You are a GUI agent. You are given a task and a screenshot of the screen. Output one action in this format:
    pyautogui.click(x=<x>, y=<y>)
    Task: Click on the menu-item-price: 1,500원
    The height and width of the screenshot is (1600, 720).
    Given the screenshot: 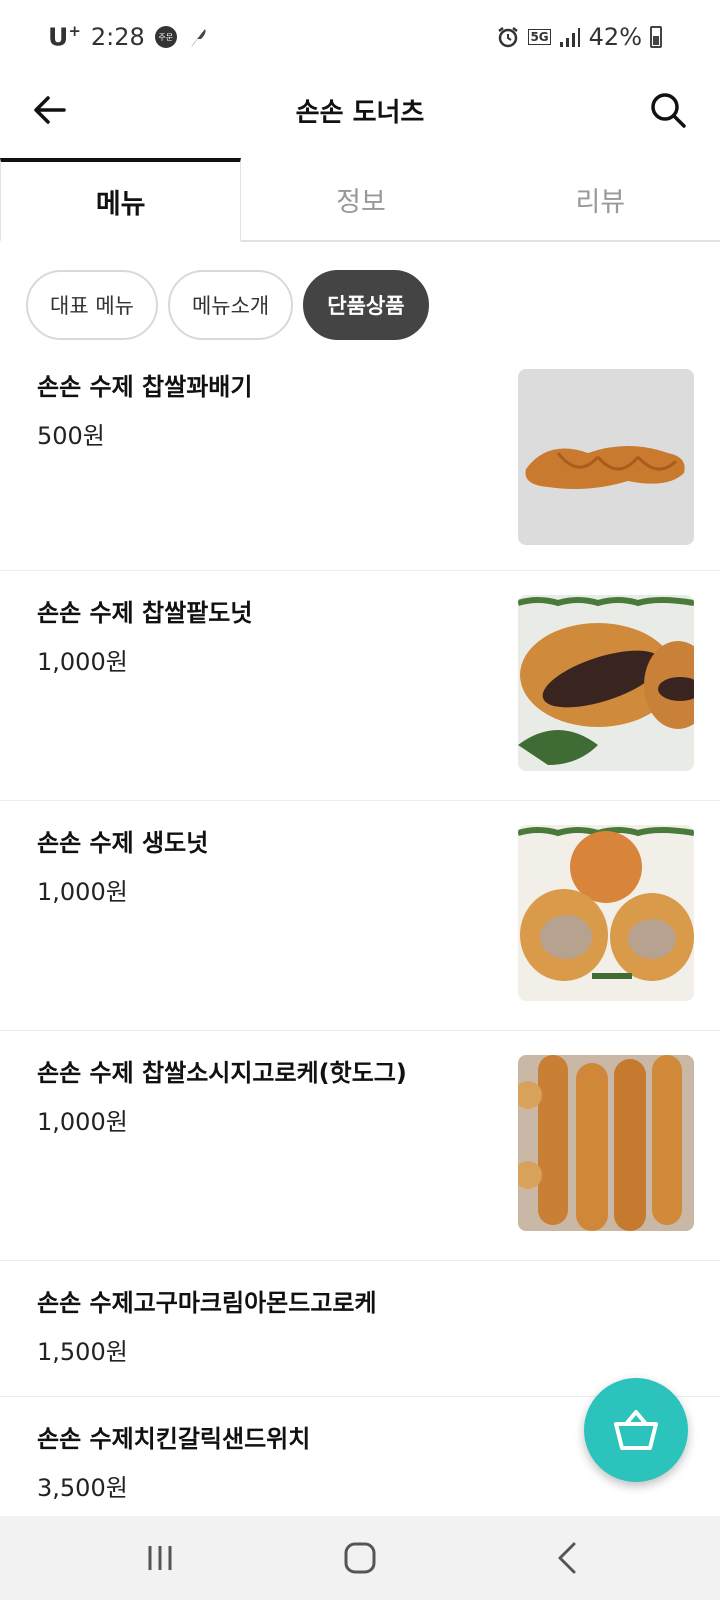 What is the action you would take?
    pyautogui.click(x=82, y=1352)
    